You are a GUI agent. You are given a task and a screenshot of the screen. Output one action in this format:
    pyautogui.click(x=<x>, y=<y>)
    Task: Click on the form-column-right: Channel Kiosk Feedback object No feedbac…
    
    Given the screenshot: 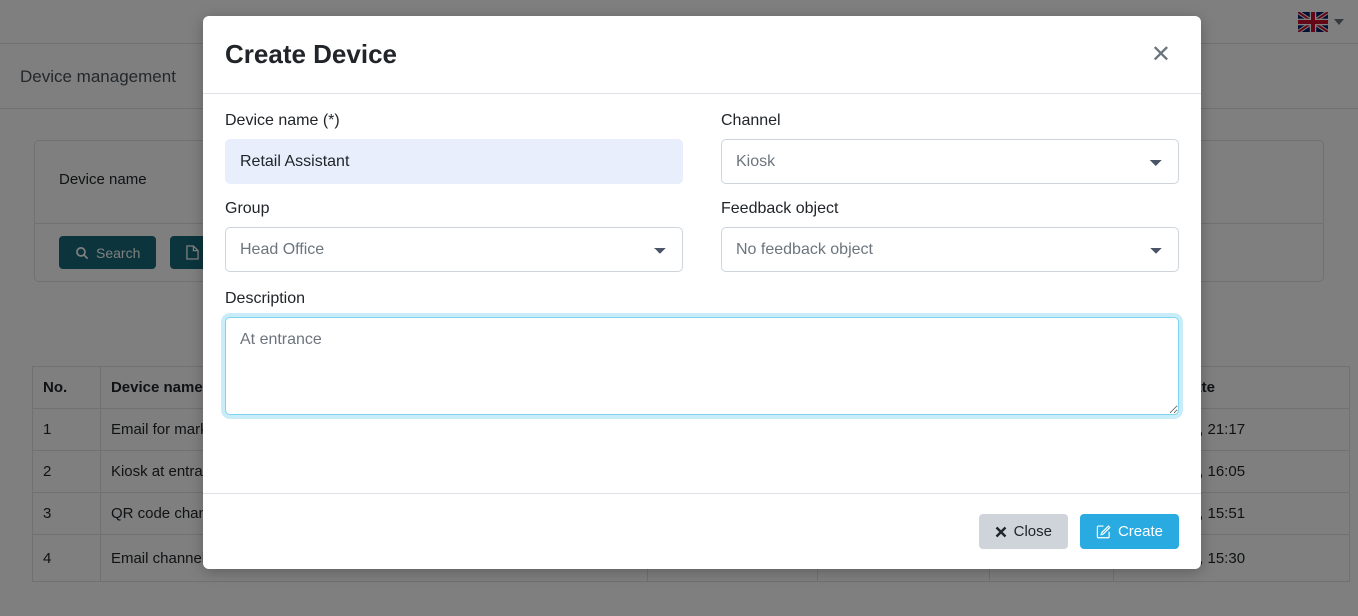 What is the action you would take?
    pyautogui.click(x=950, y=200)
    